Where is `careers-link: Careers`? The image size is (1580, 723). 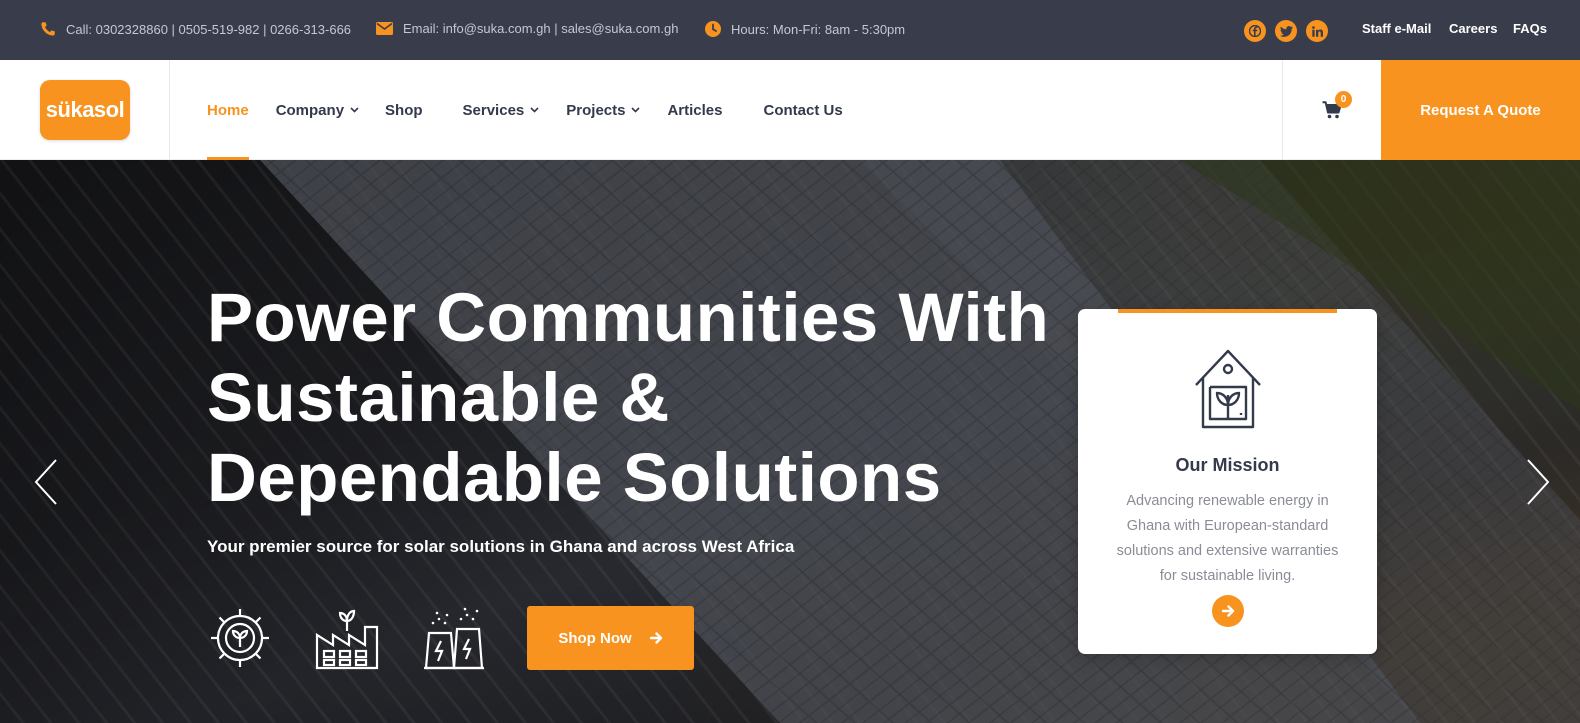
careers-link: Careers is located at coordinates (1473, 28).